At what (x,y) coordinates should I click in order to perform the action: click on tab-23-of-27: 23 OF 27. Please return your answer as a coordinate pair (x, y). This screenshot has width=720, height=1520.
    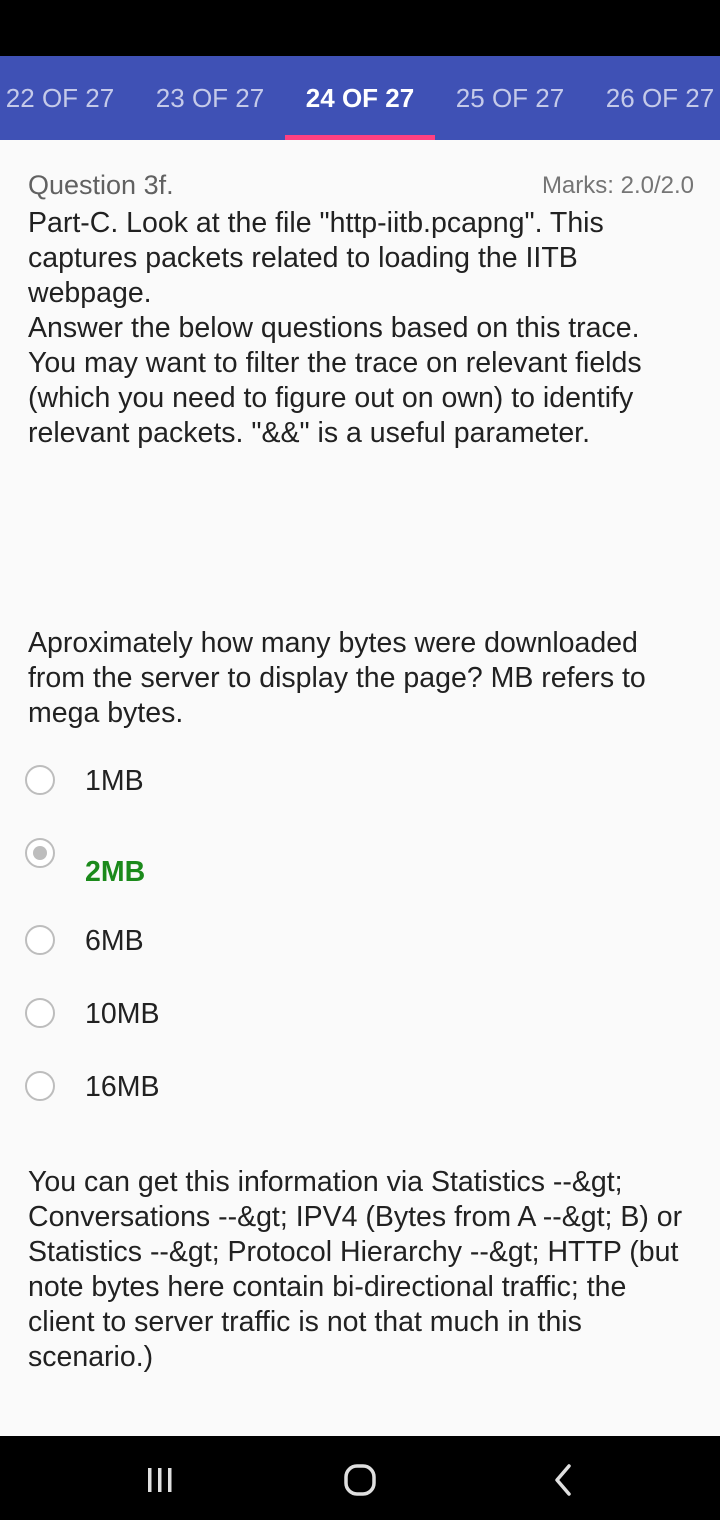
    Looking at the image, I should click on (210, 98).